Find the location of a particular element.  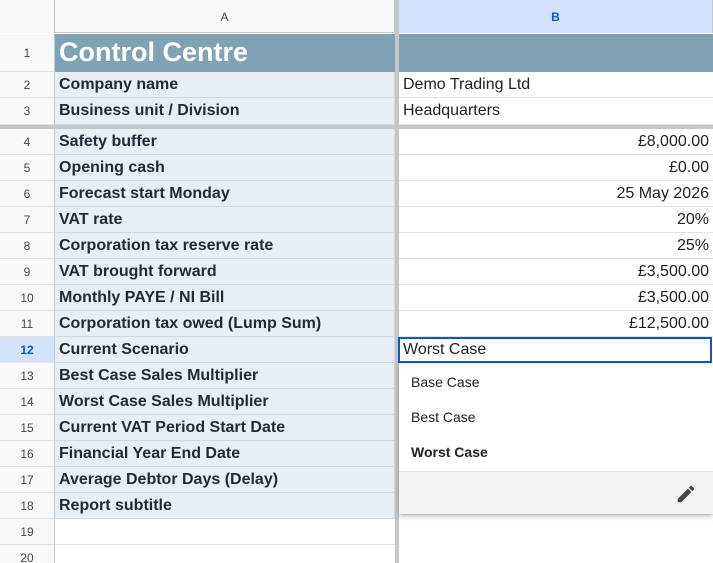

table-row: 4 Safety buffer £8,000.00 is located at coordinates (356, 142).